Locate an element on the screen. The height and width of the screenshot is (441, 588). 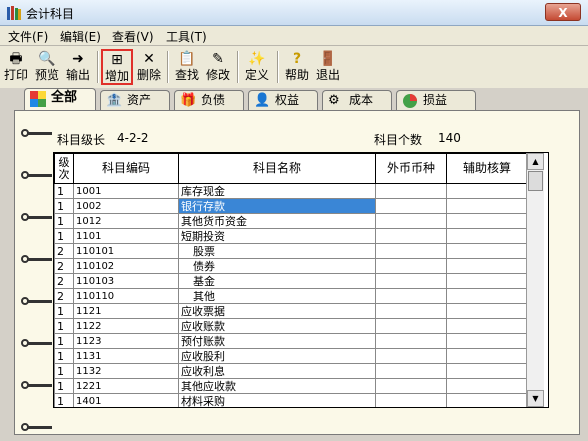
col-header-currency: 外币币种 is located at coordinates (411, 168).